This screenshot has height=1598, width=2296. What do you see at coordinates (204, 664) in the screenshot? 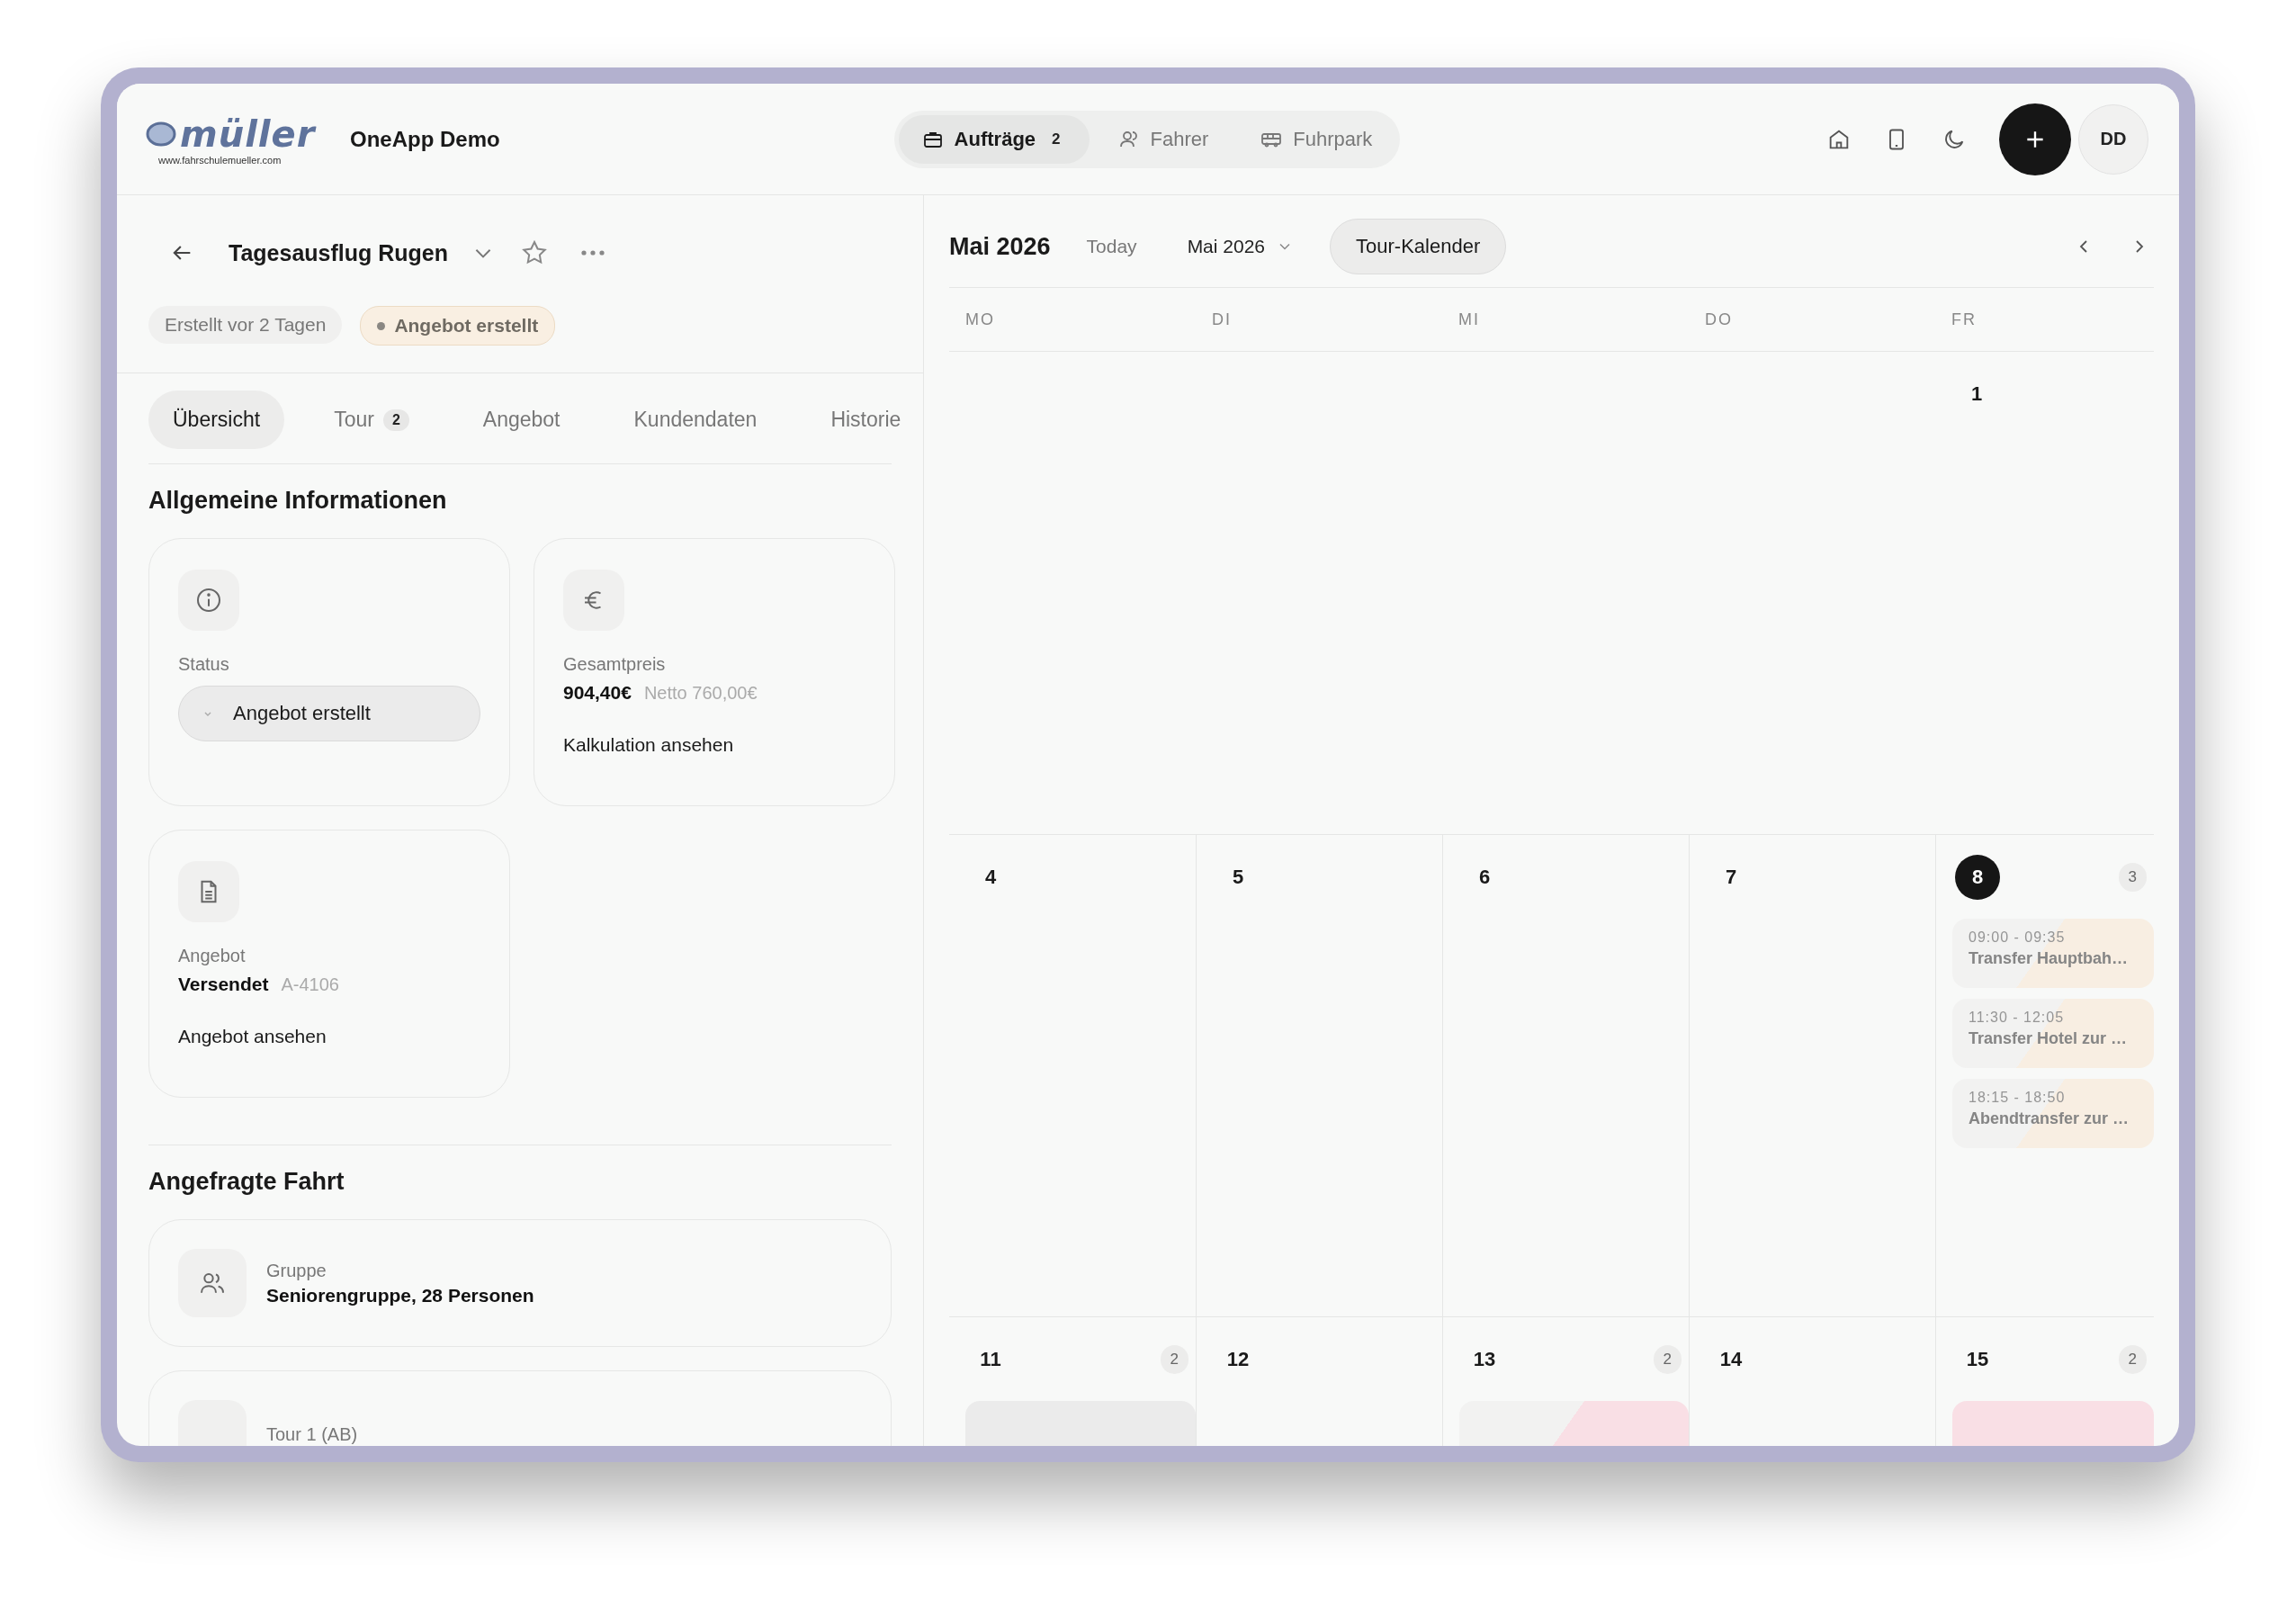
I see `field-label: Status` at bounding box center [204, 664].